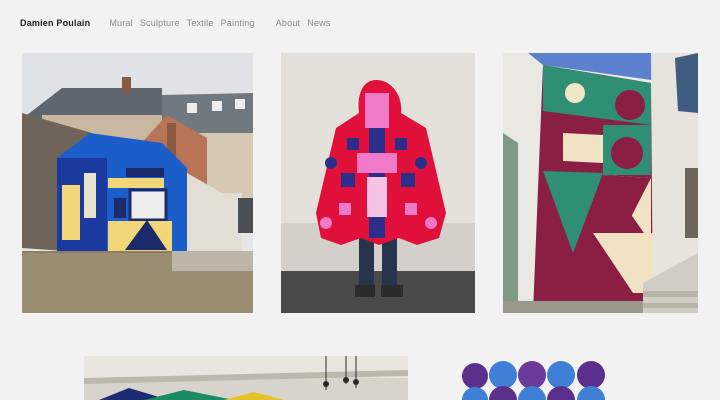  What do you see at coordinates (288, 23) in the screenshot?
I see `nav-about: About` at bounding box center [288, 23].